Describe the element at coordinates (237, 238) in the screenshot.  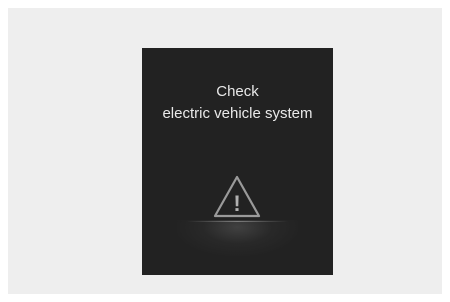
I see `icon-reflection` at that location.